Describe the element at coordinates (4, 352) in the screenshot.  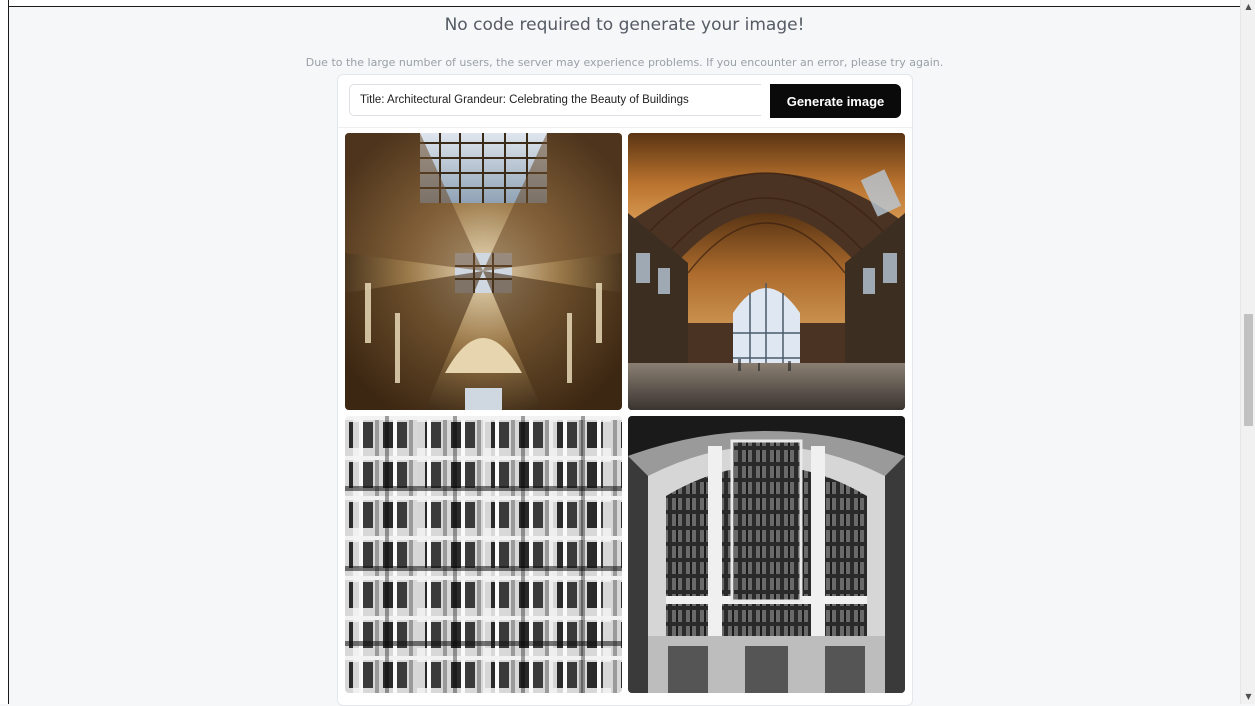
I see `window-frame-left` at that location.